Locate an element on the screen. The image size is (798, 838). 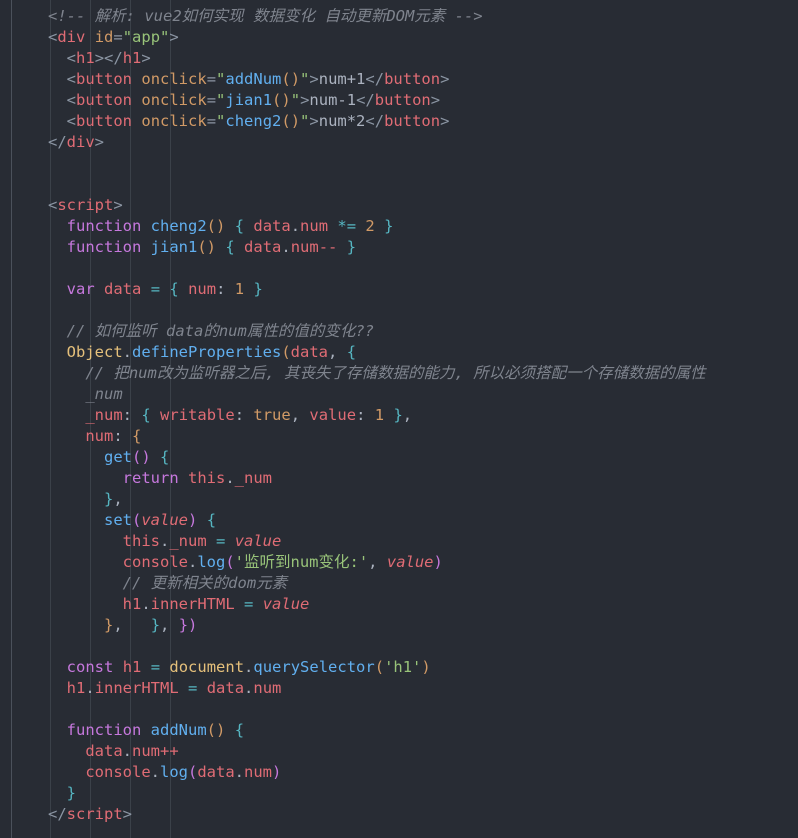
code-token-num: 1 is located at coordinates (239, 289).